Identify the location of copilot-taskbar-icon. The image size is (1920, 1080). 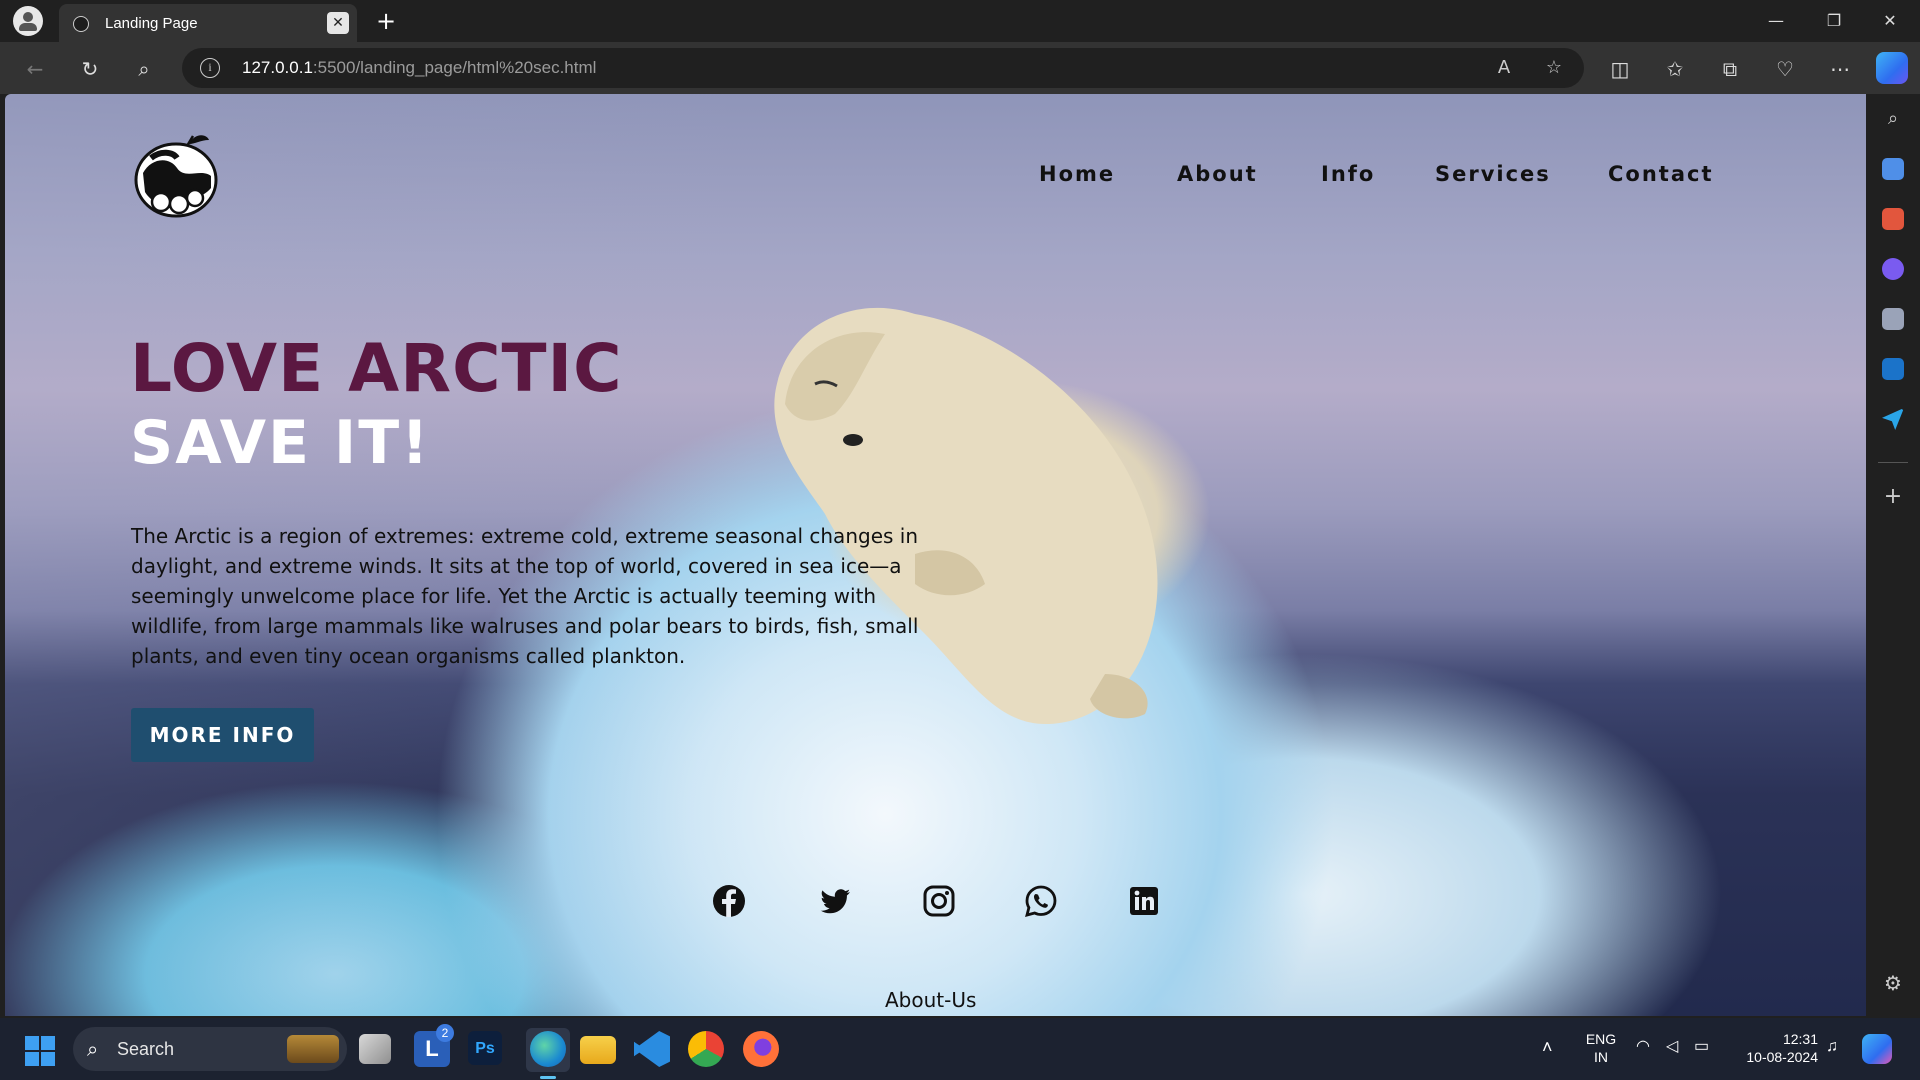
(1877, 1049).